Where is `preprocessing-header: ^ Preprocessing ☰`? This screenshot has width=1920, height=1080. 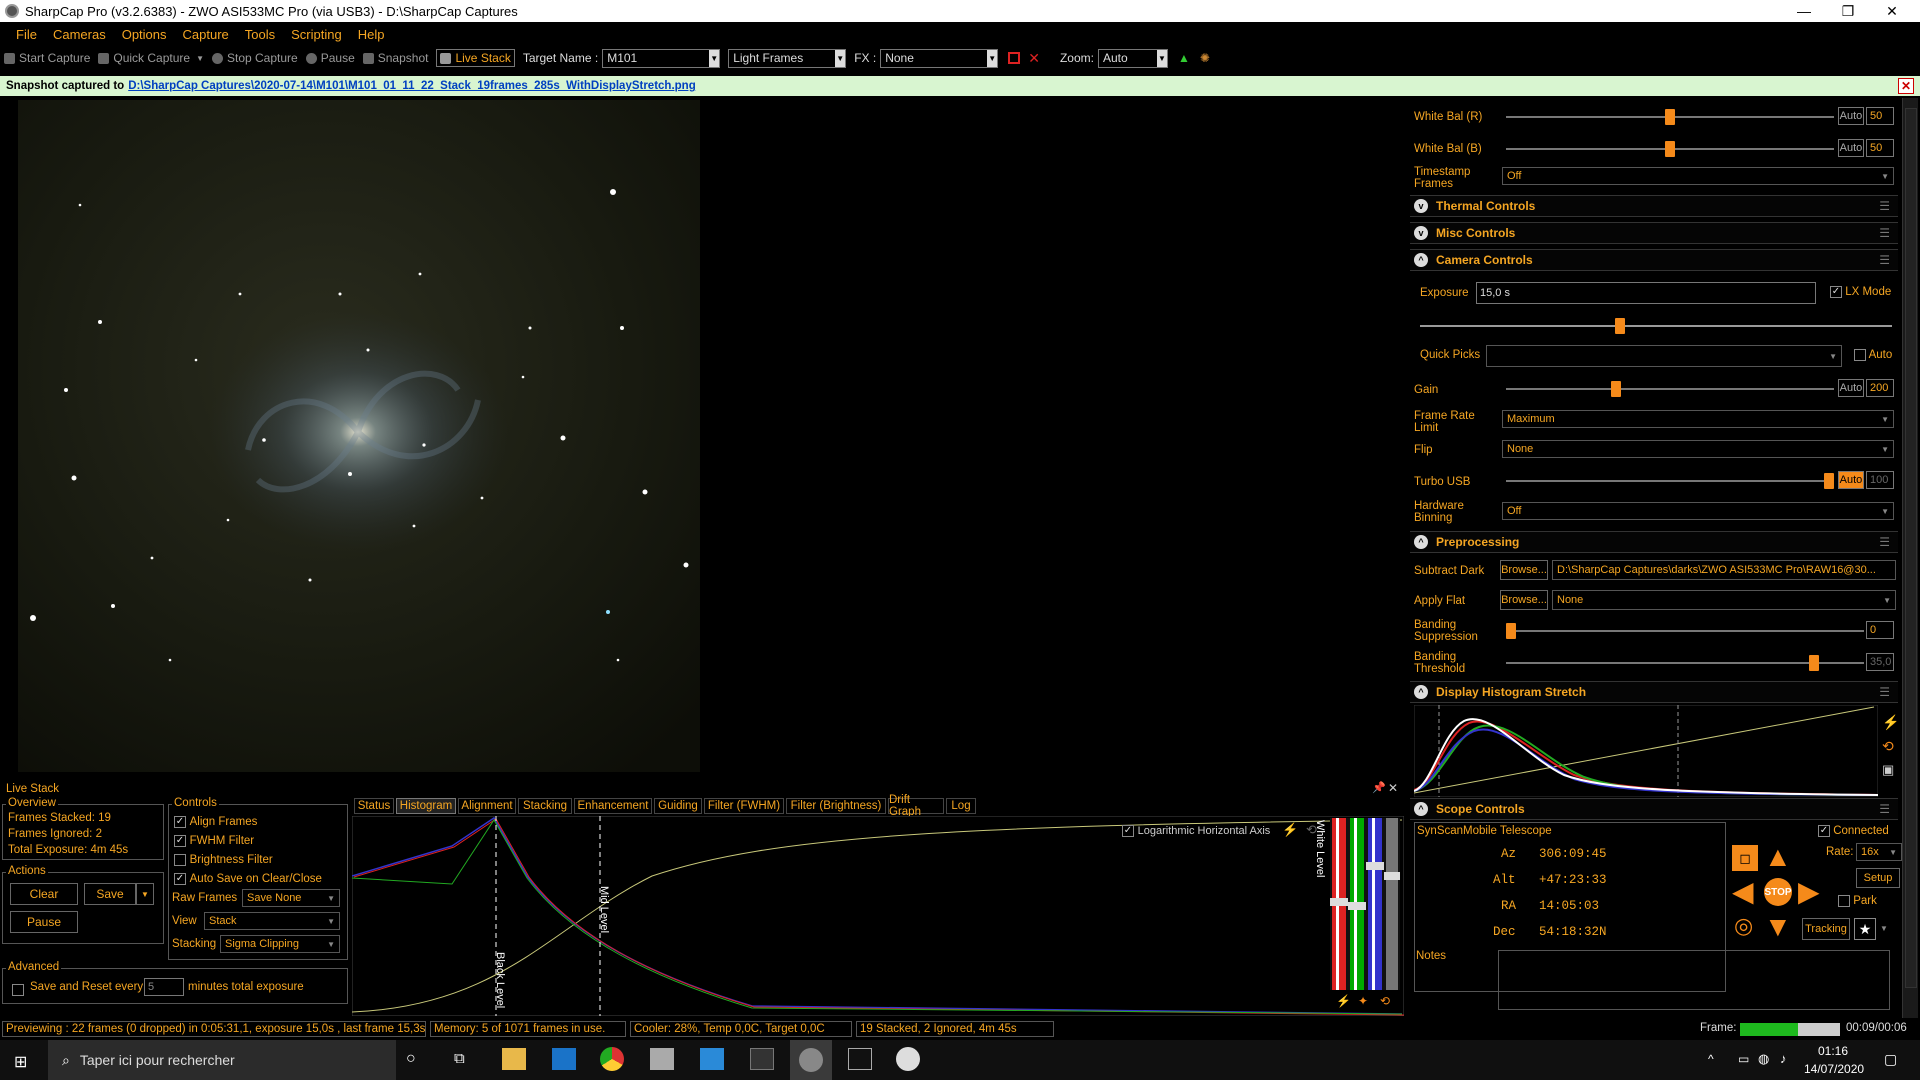
preprocessing-header: ^ Preprocessing ☰ is located at coordinates (1654, 542).